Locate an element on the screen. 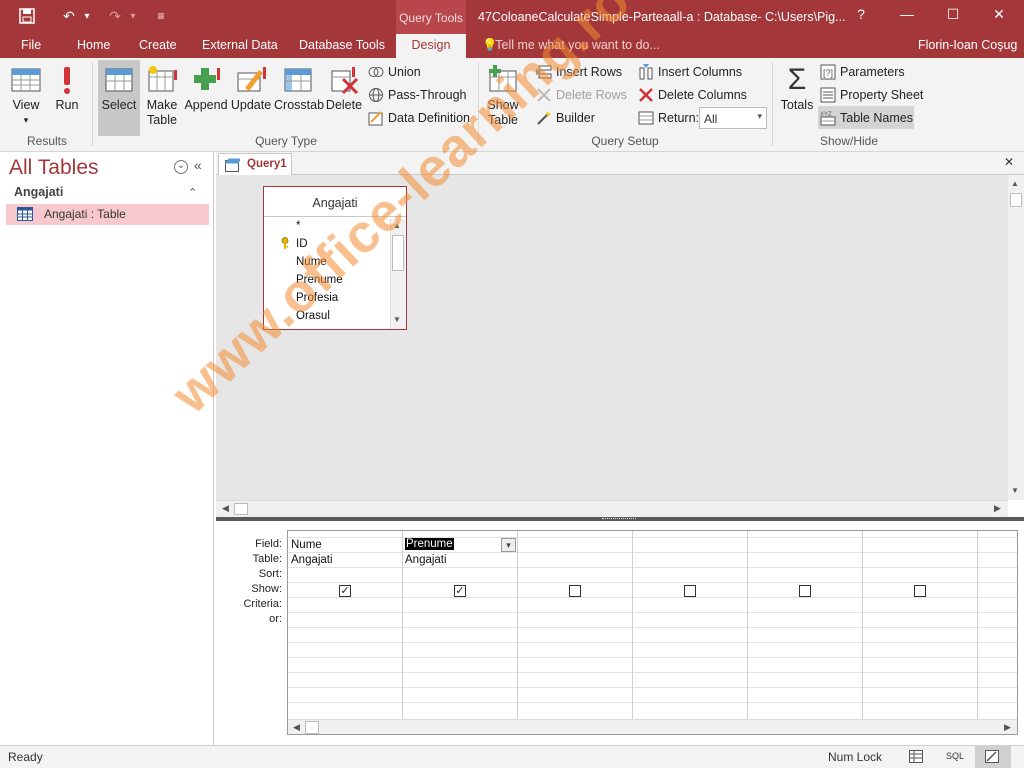  group-collapse-icon: ⌃ is located at coordinates (192, 192).